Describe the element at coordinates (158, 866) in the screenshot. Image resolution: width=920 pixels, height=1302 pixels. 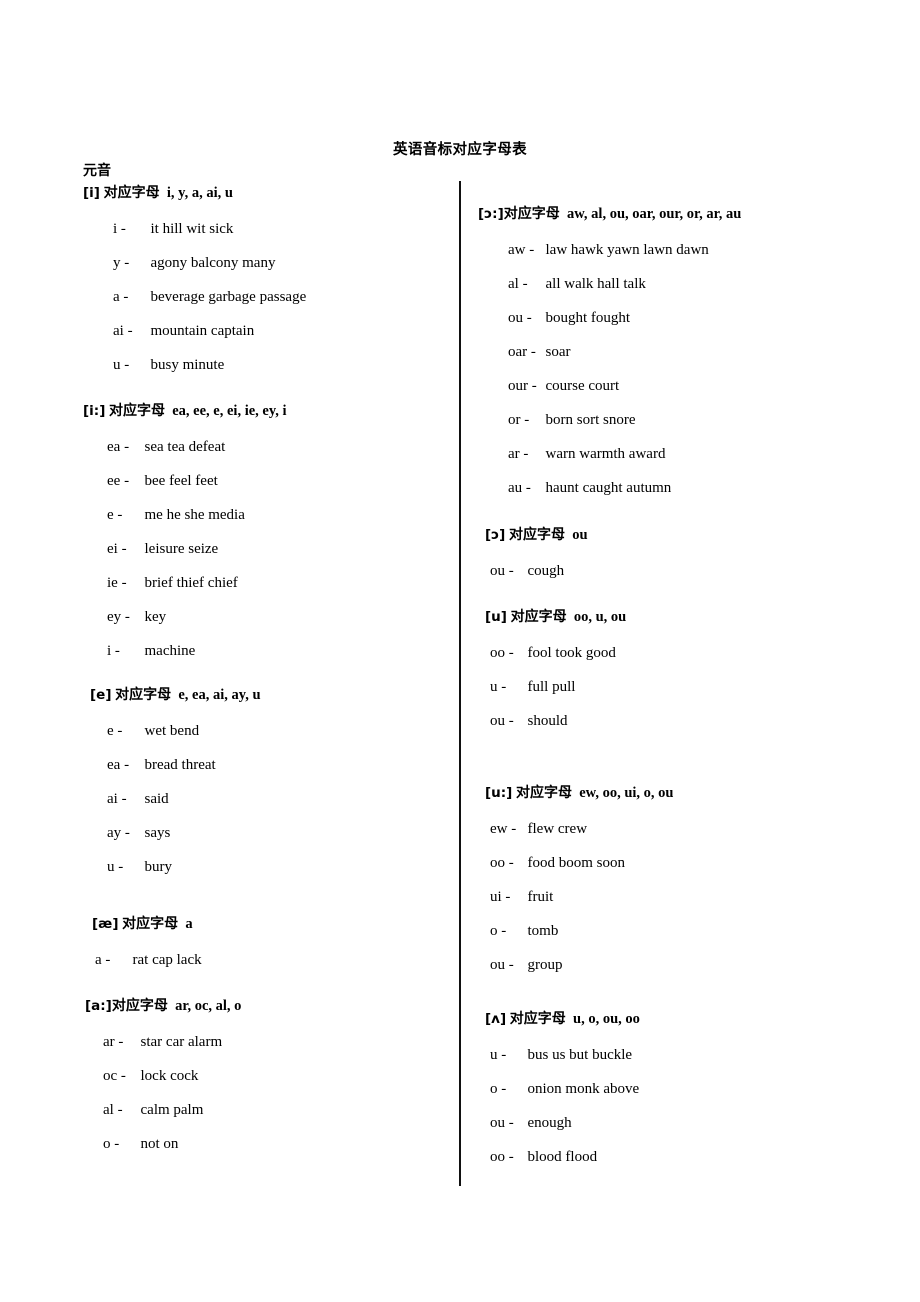
I see `example-words: bury` at that location.